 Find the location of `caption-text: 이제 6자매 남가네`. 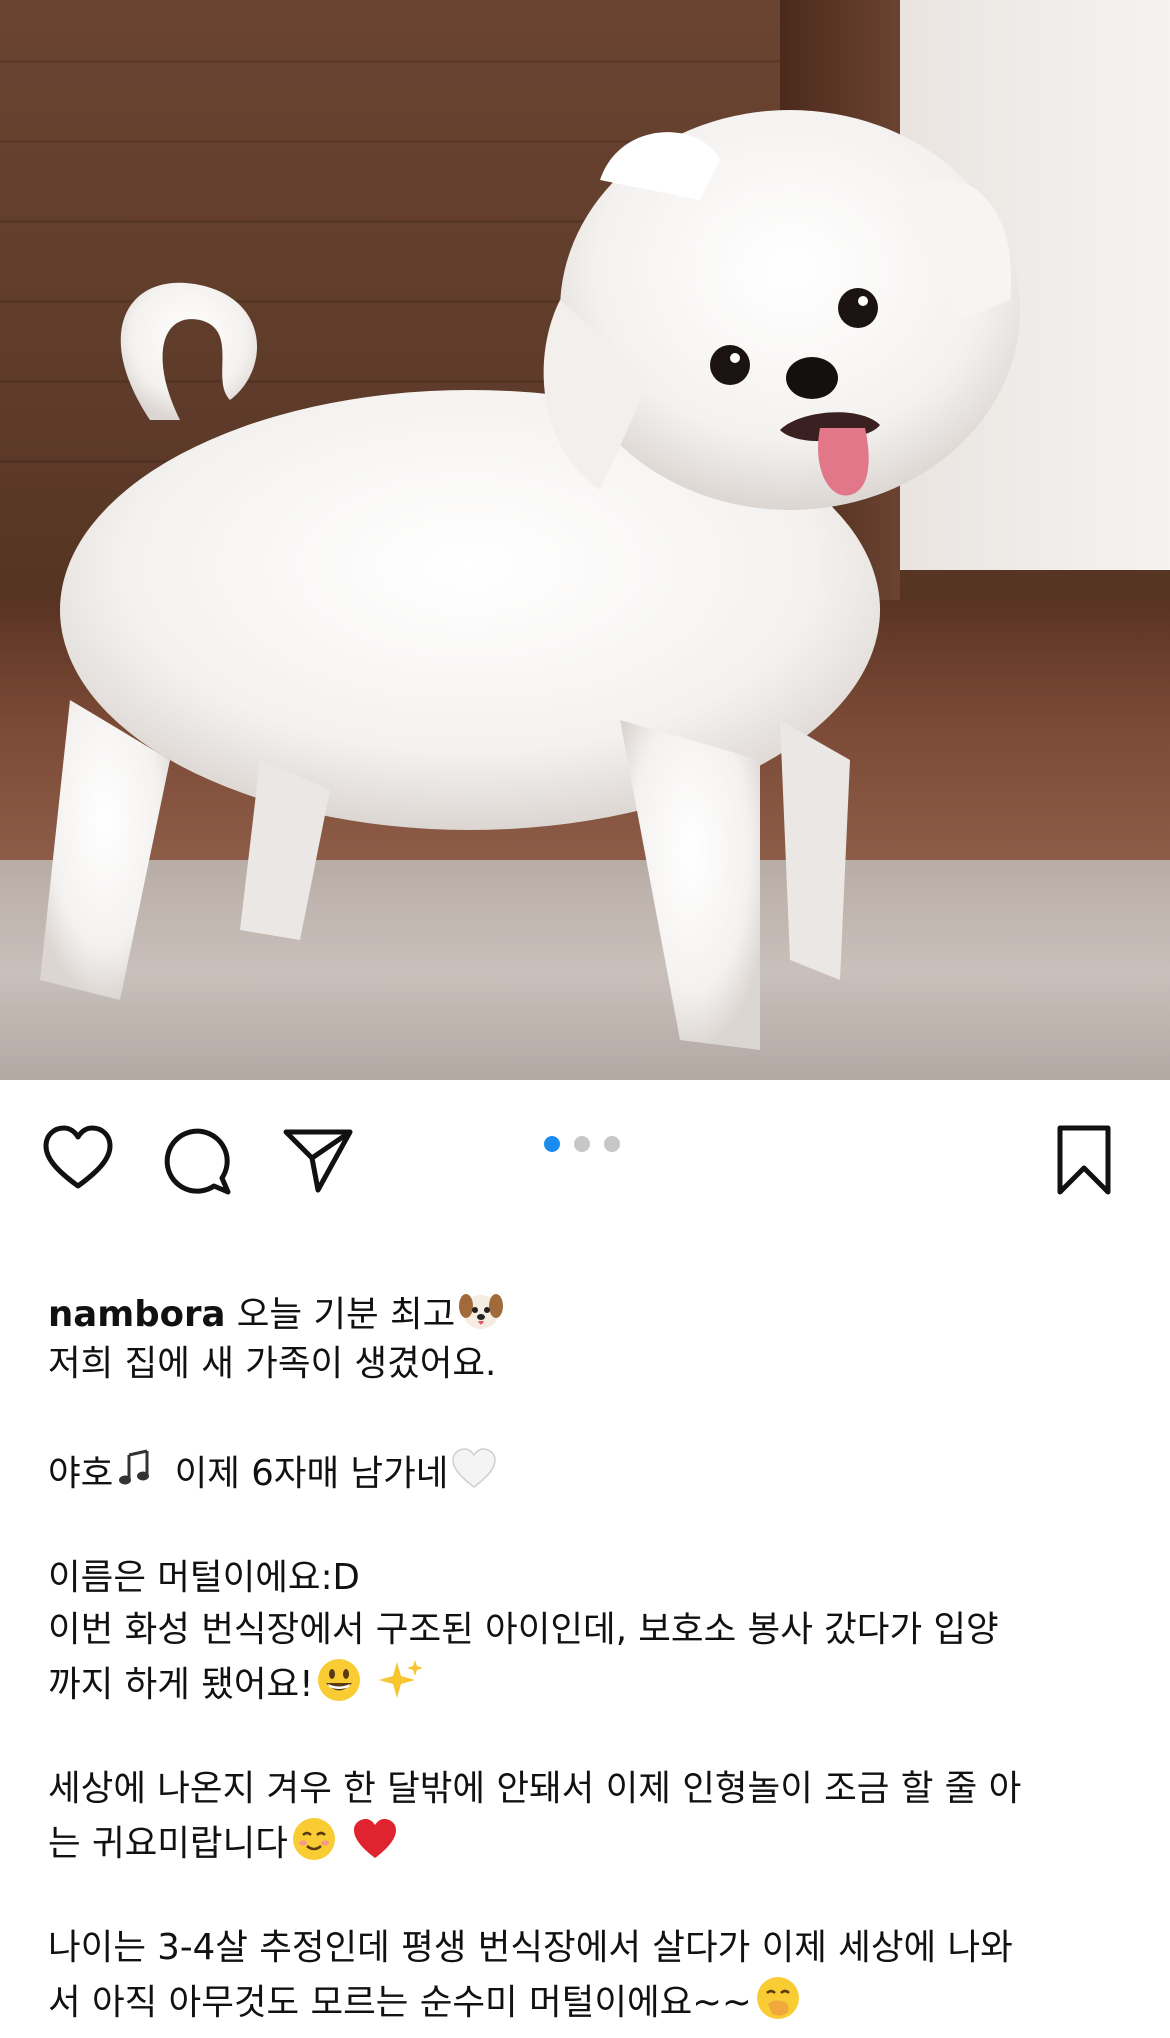

caption-text: 이제 6자매 남가네 is located at coordinates (306, 1473).